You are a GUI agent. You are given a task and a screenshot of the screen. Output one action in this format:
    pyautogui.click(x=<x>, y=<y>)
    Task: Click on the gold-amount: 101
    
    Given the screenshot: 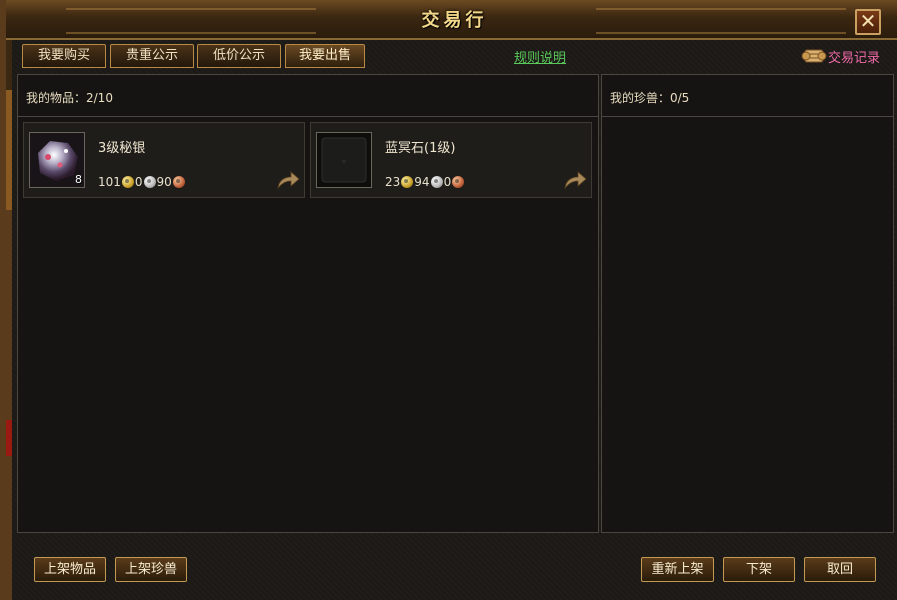 What is the action you would take?
    pyautogui.click(x=109, y=182)
    